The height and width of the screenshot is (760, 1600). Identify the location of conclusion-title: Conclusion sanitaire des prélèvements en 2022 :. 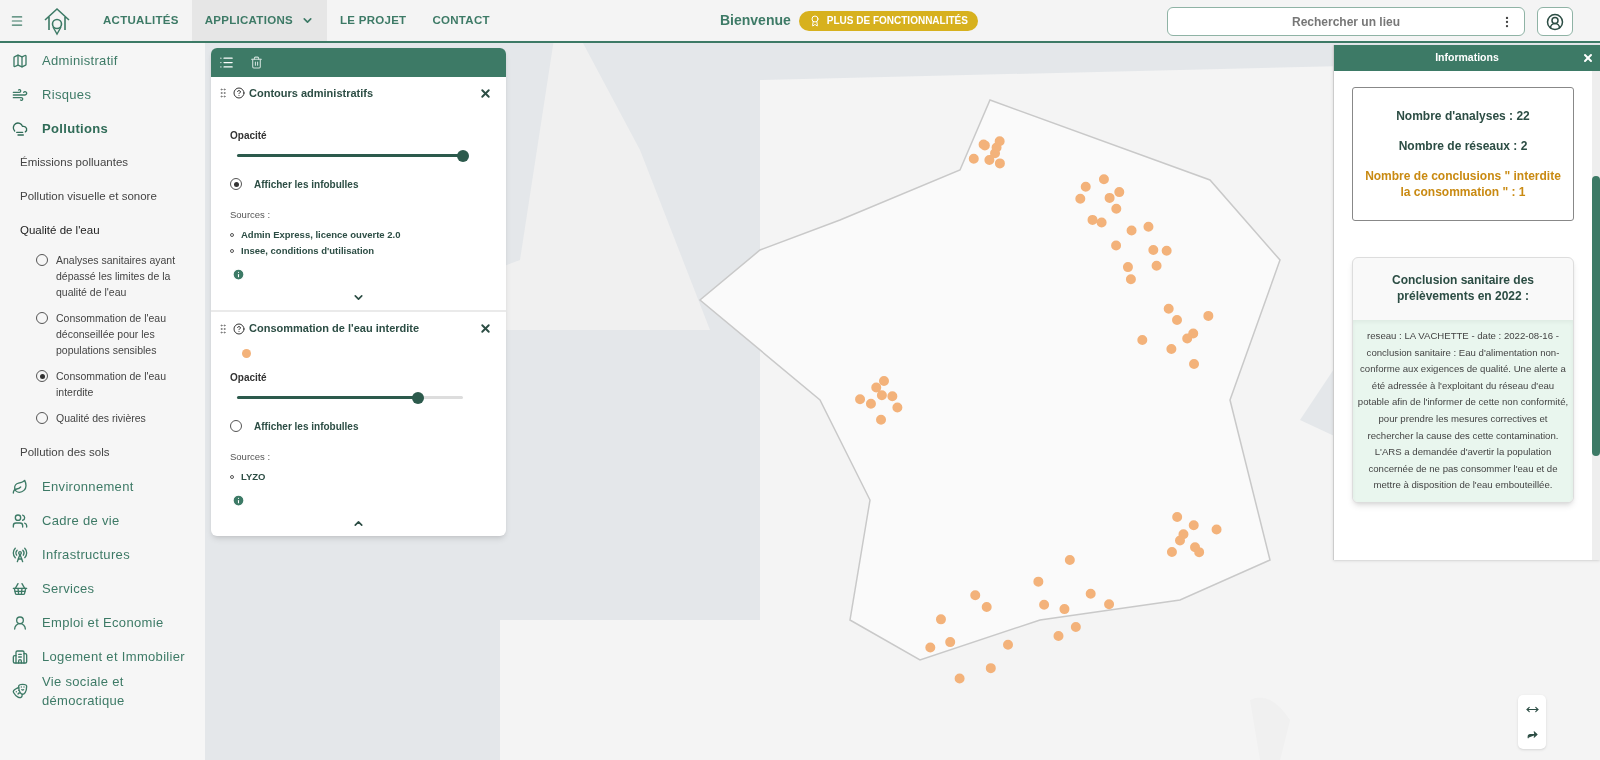
(1462, 288).